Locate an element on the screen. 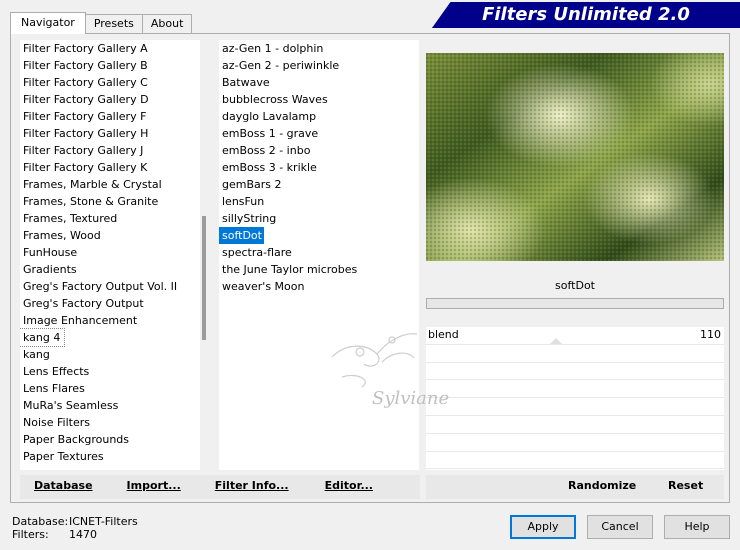 Image resolution: width=740 pixels, height=550 pixels. slider-thumb-icon is located at coordinates (556, 341).